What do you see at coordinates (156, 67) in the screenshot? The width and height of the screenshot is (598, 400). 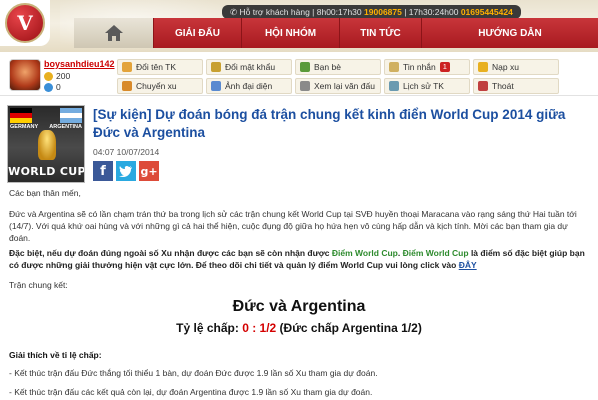 I see `qbtn-label: Đổi tên TK` at bounding box center [156, 67].